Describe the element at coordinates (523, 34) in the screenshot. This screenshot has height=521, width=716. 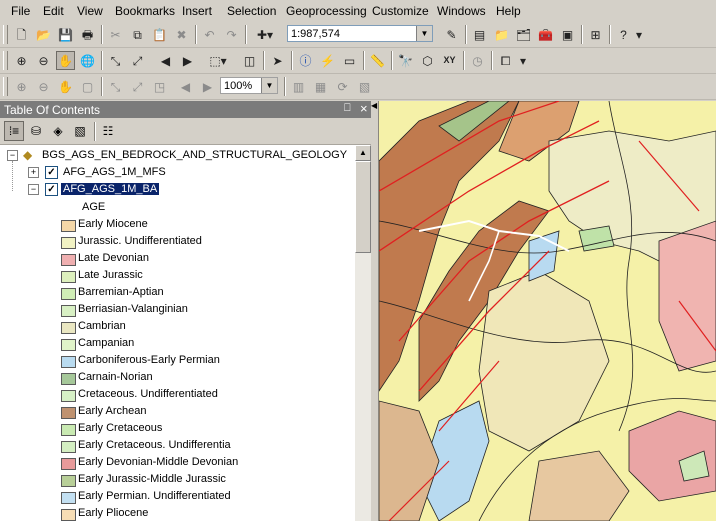
I see `arcmap-icon: 🗂` at that location.